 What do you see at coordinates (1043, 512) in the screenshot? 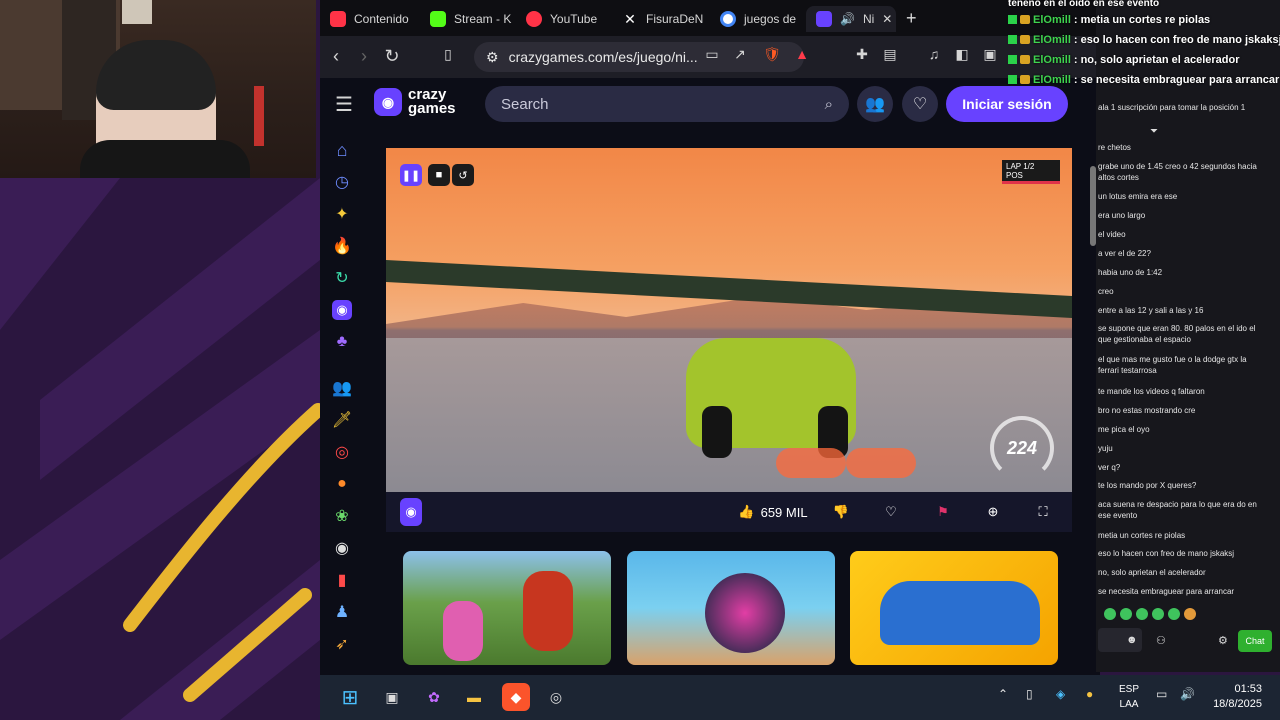
I see `fullscreen-button: ⛶` at bounding box center [1043, 512].